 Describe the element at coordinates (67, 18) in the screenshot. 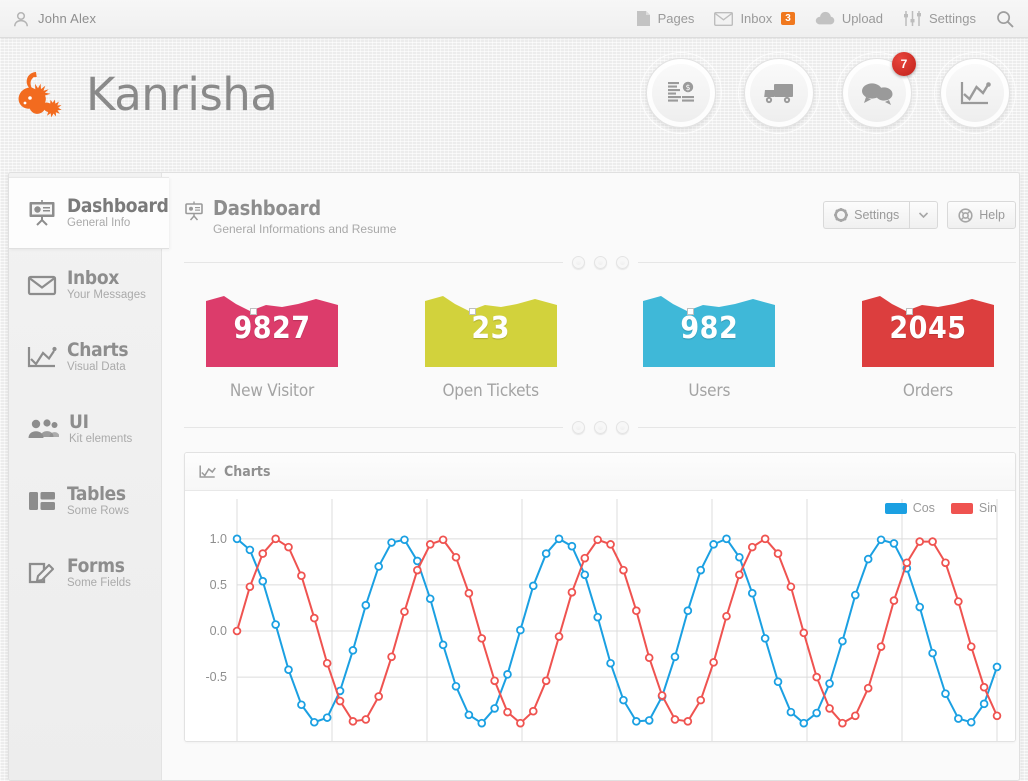

I see `user-name: John Alex` at that location.